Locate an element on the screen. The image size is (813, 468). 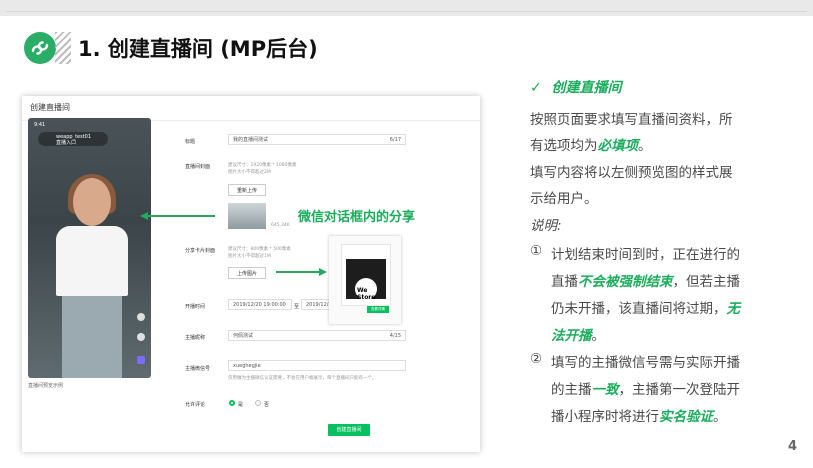
share-hint-1: 建议尺寸：800像素 * 500像素 is located at coordinates (259, 249).